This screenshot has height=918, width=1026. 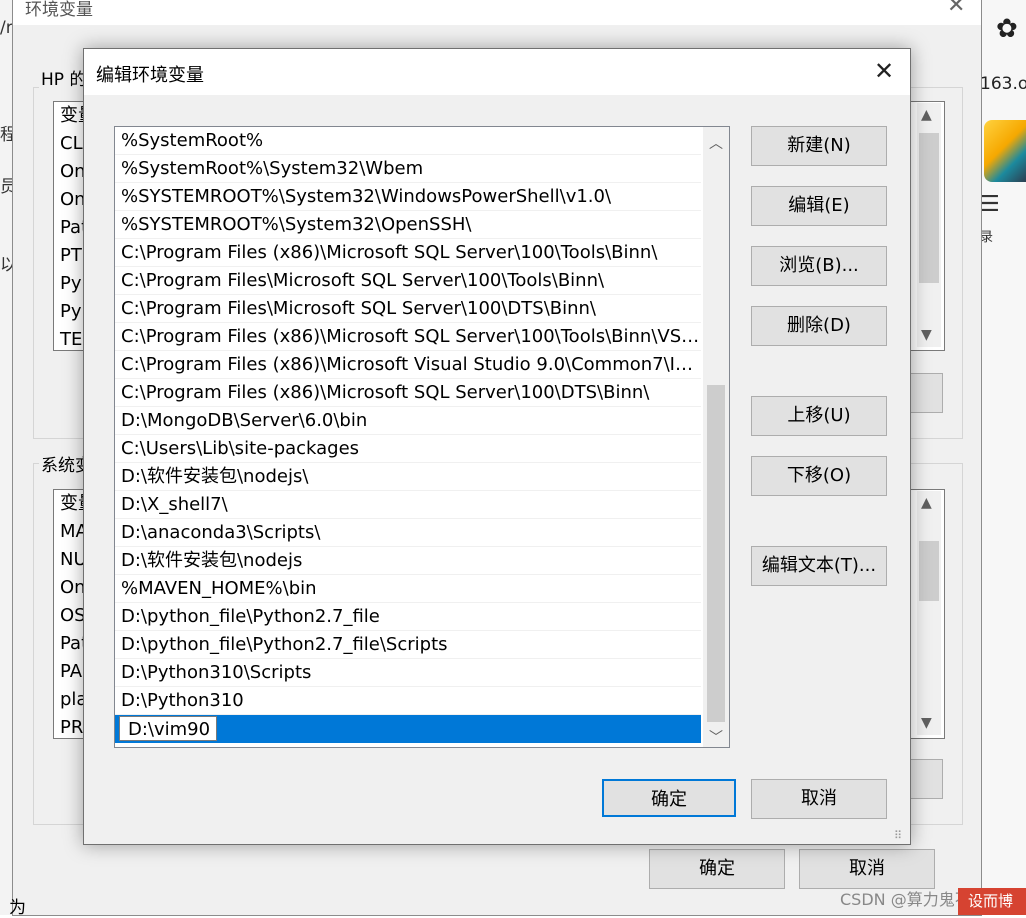 What do you see at coordinates (17, 908) in the screenshot?
I see `parent-bottom-text: 为` at bounding box center [17, 908].